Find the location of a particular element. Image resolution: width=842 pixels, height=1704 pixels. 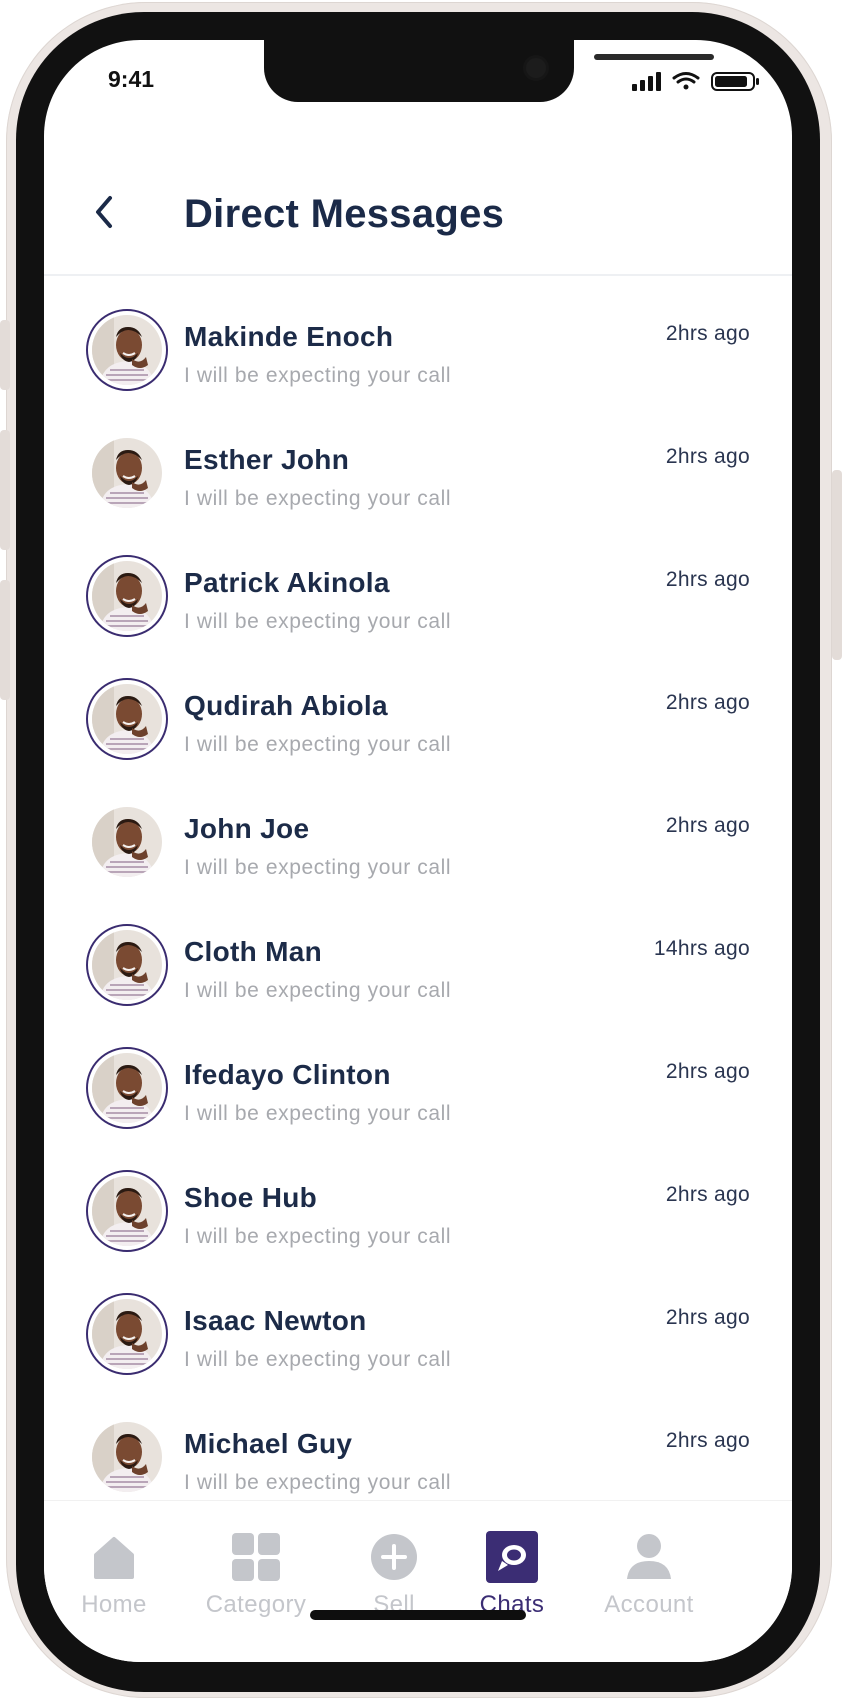

tab-account: Account is located at coordinates (649, 1566).